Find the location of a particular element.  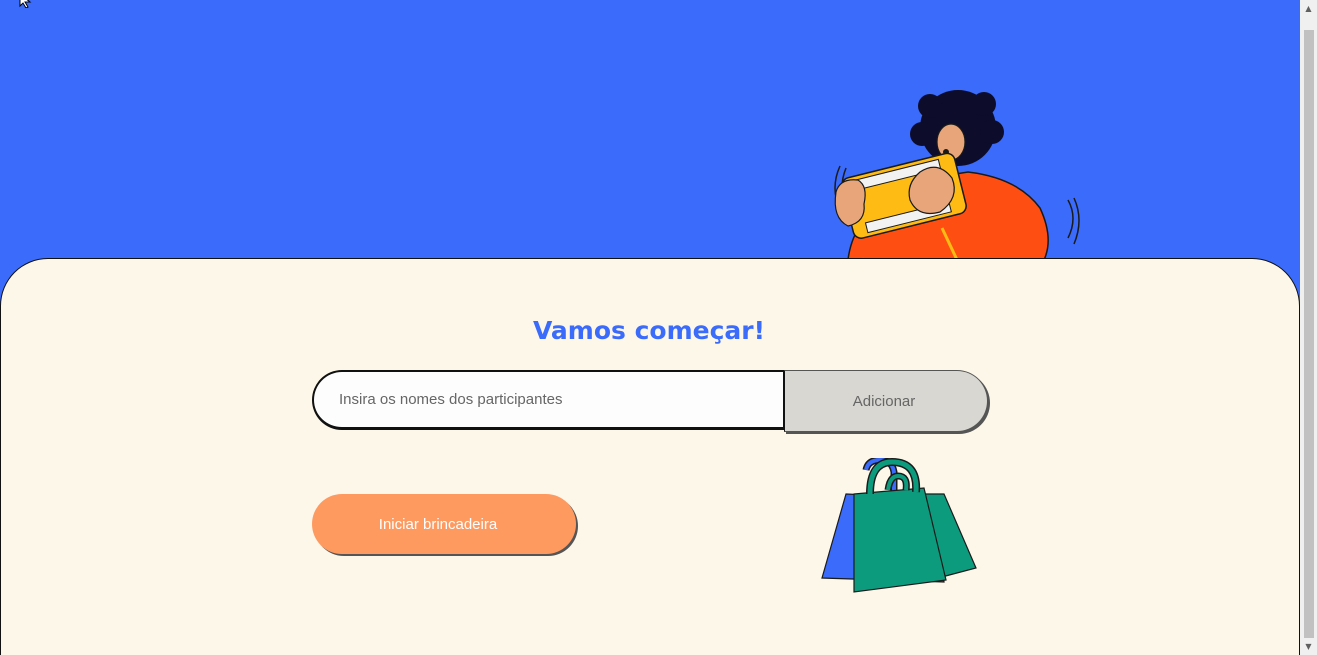

vertical-scrollbar: ▲ ▼ is located at coordinates (1308, 327).